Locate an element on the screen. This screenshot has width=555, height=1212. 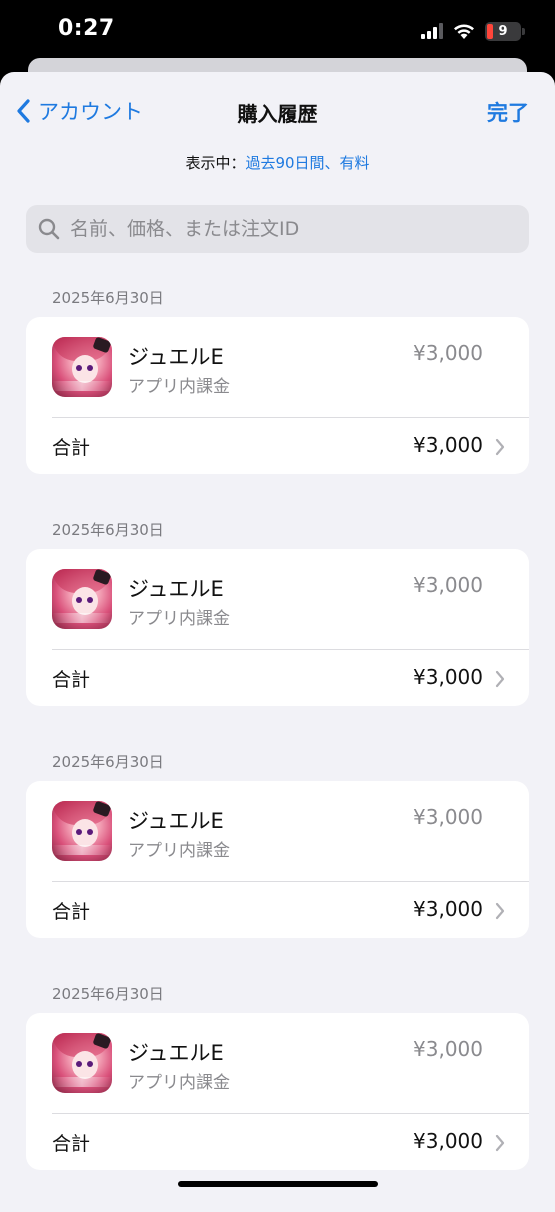
cellular-signal-icon is located at coordinates (432, 31).